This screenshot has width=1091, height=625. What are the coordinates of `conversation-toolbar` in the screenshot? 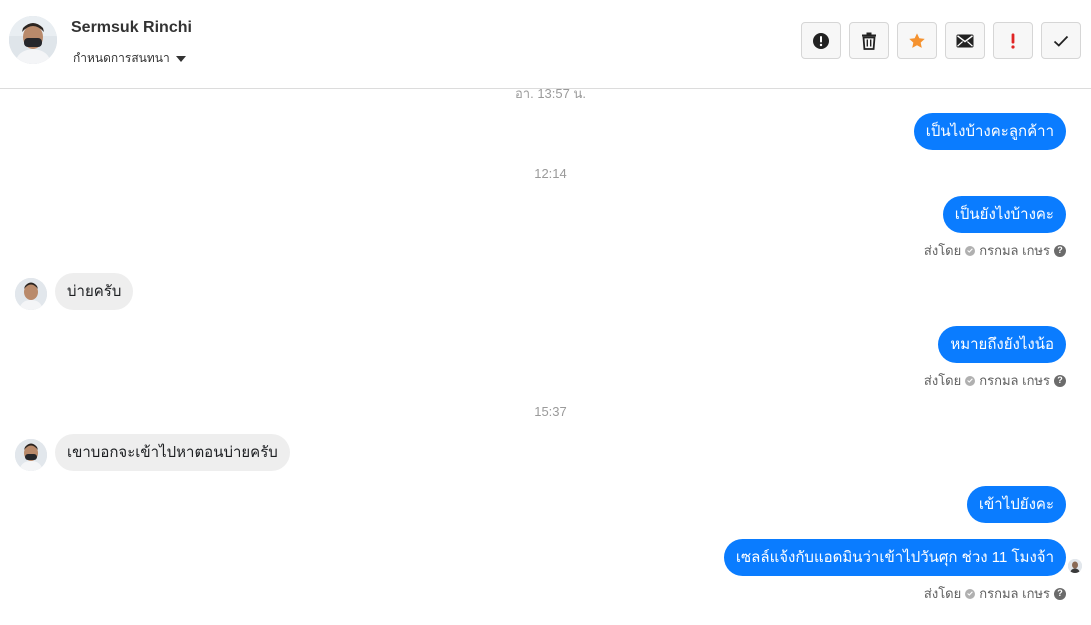 It's located at (941, 40).